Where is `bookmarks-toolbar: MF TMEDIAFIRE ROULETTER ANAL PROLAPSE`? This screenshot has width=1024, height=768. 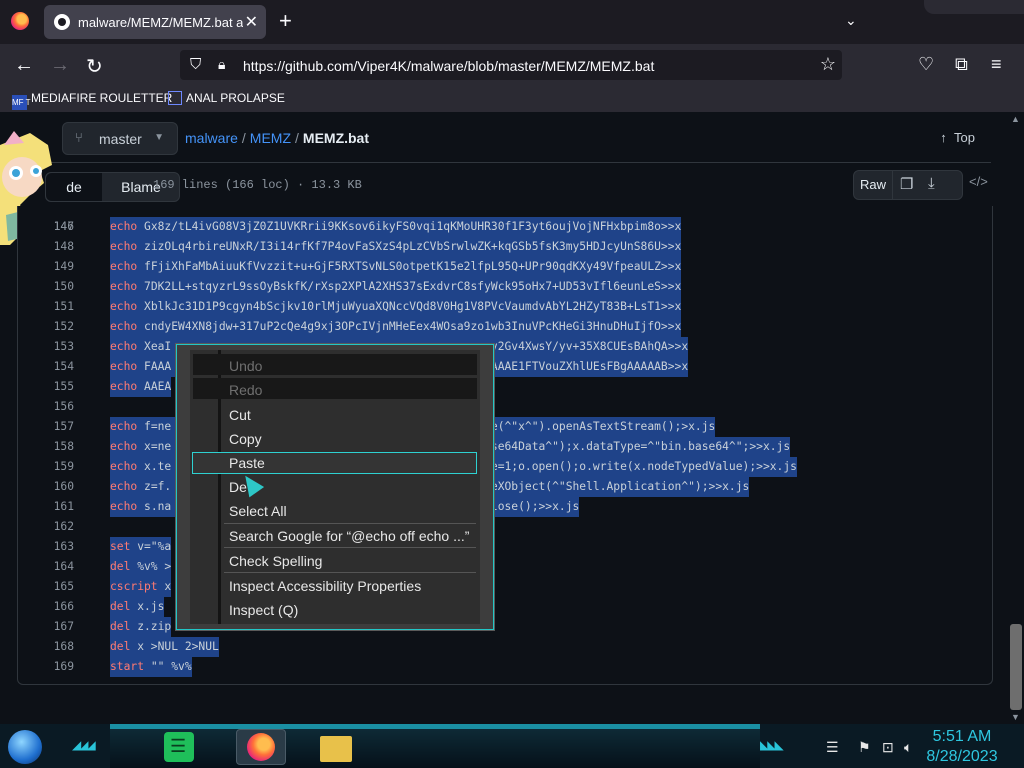
bookmarks-toolbar: MF TMEDIAFIRE ROULETTER ANAL PROLAPSE is located at coordinates (512, 99).